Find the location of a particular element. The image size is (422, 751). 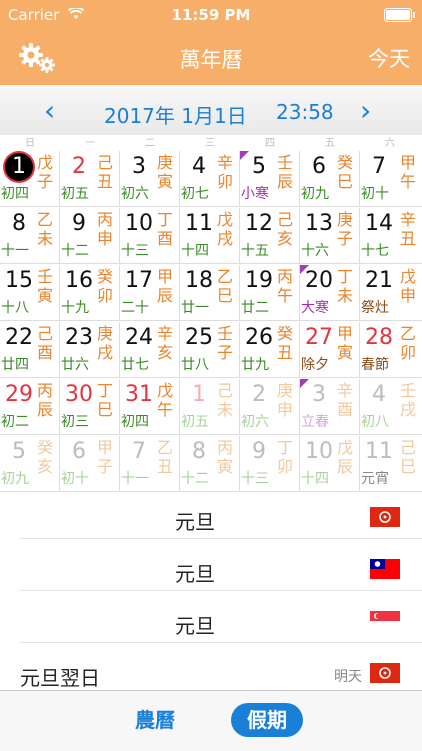

day-number: 30 is located at coordinates (79, 394).